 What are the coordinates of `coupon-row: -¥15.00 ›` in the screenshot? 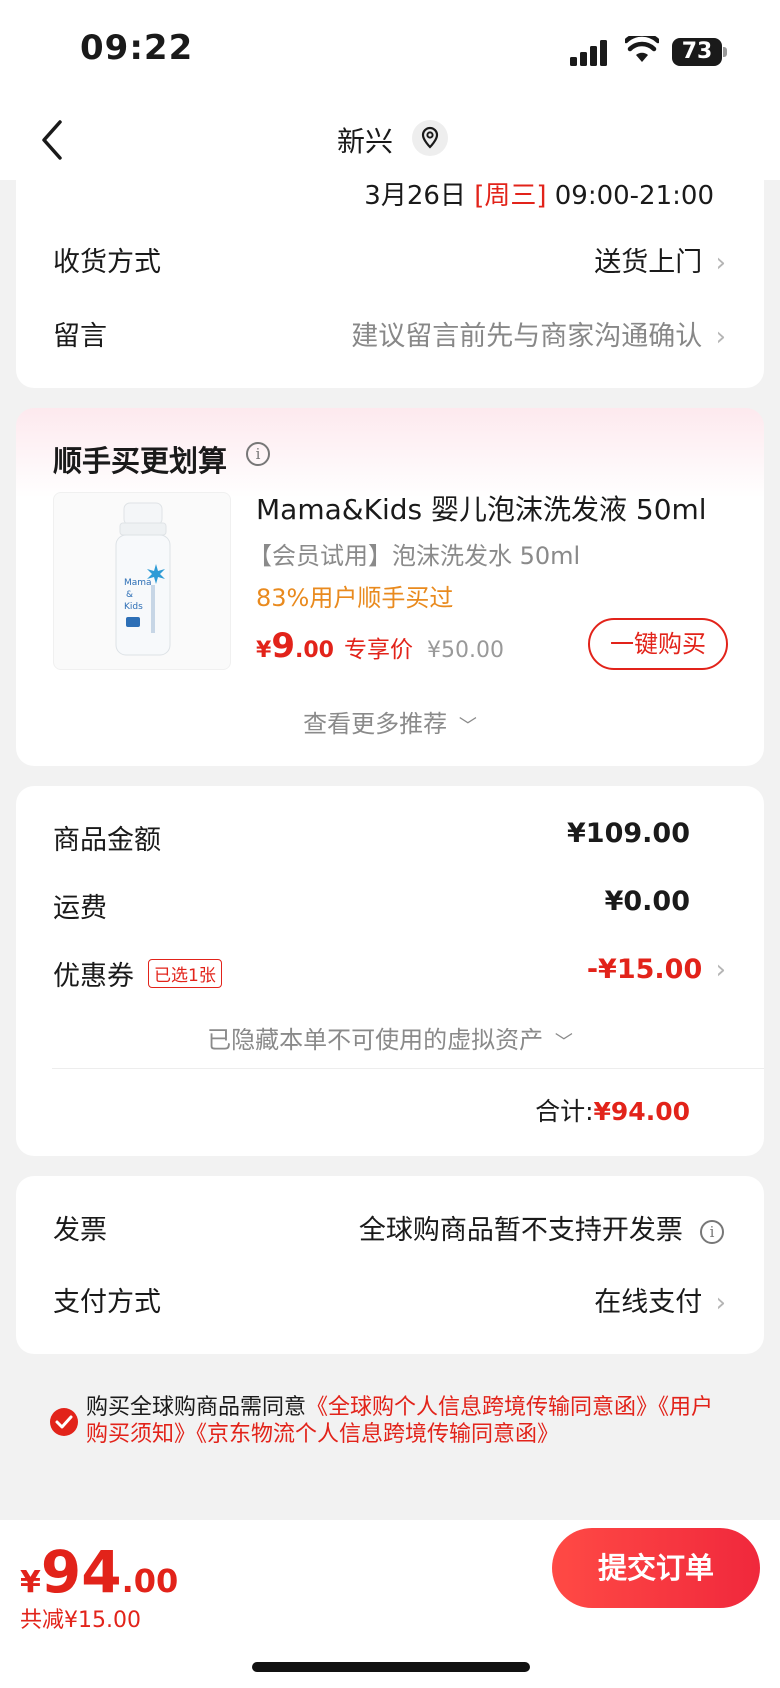 It's located at (656, 969).